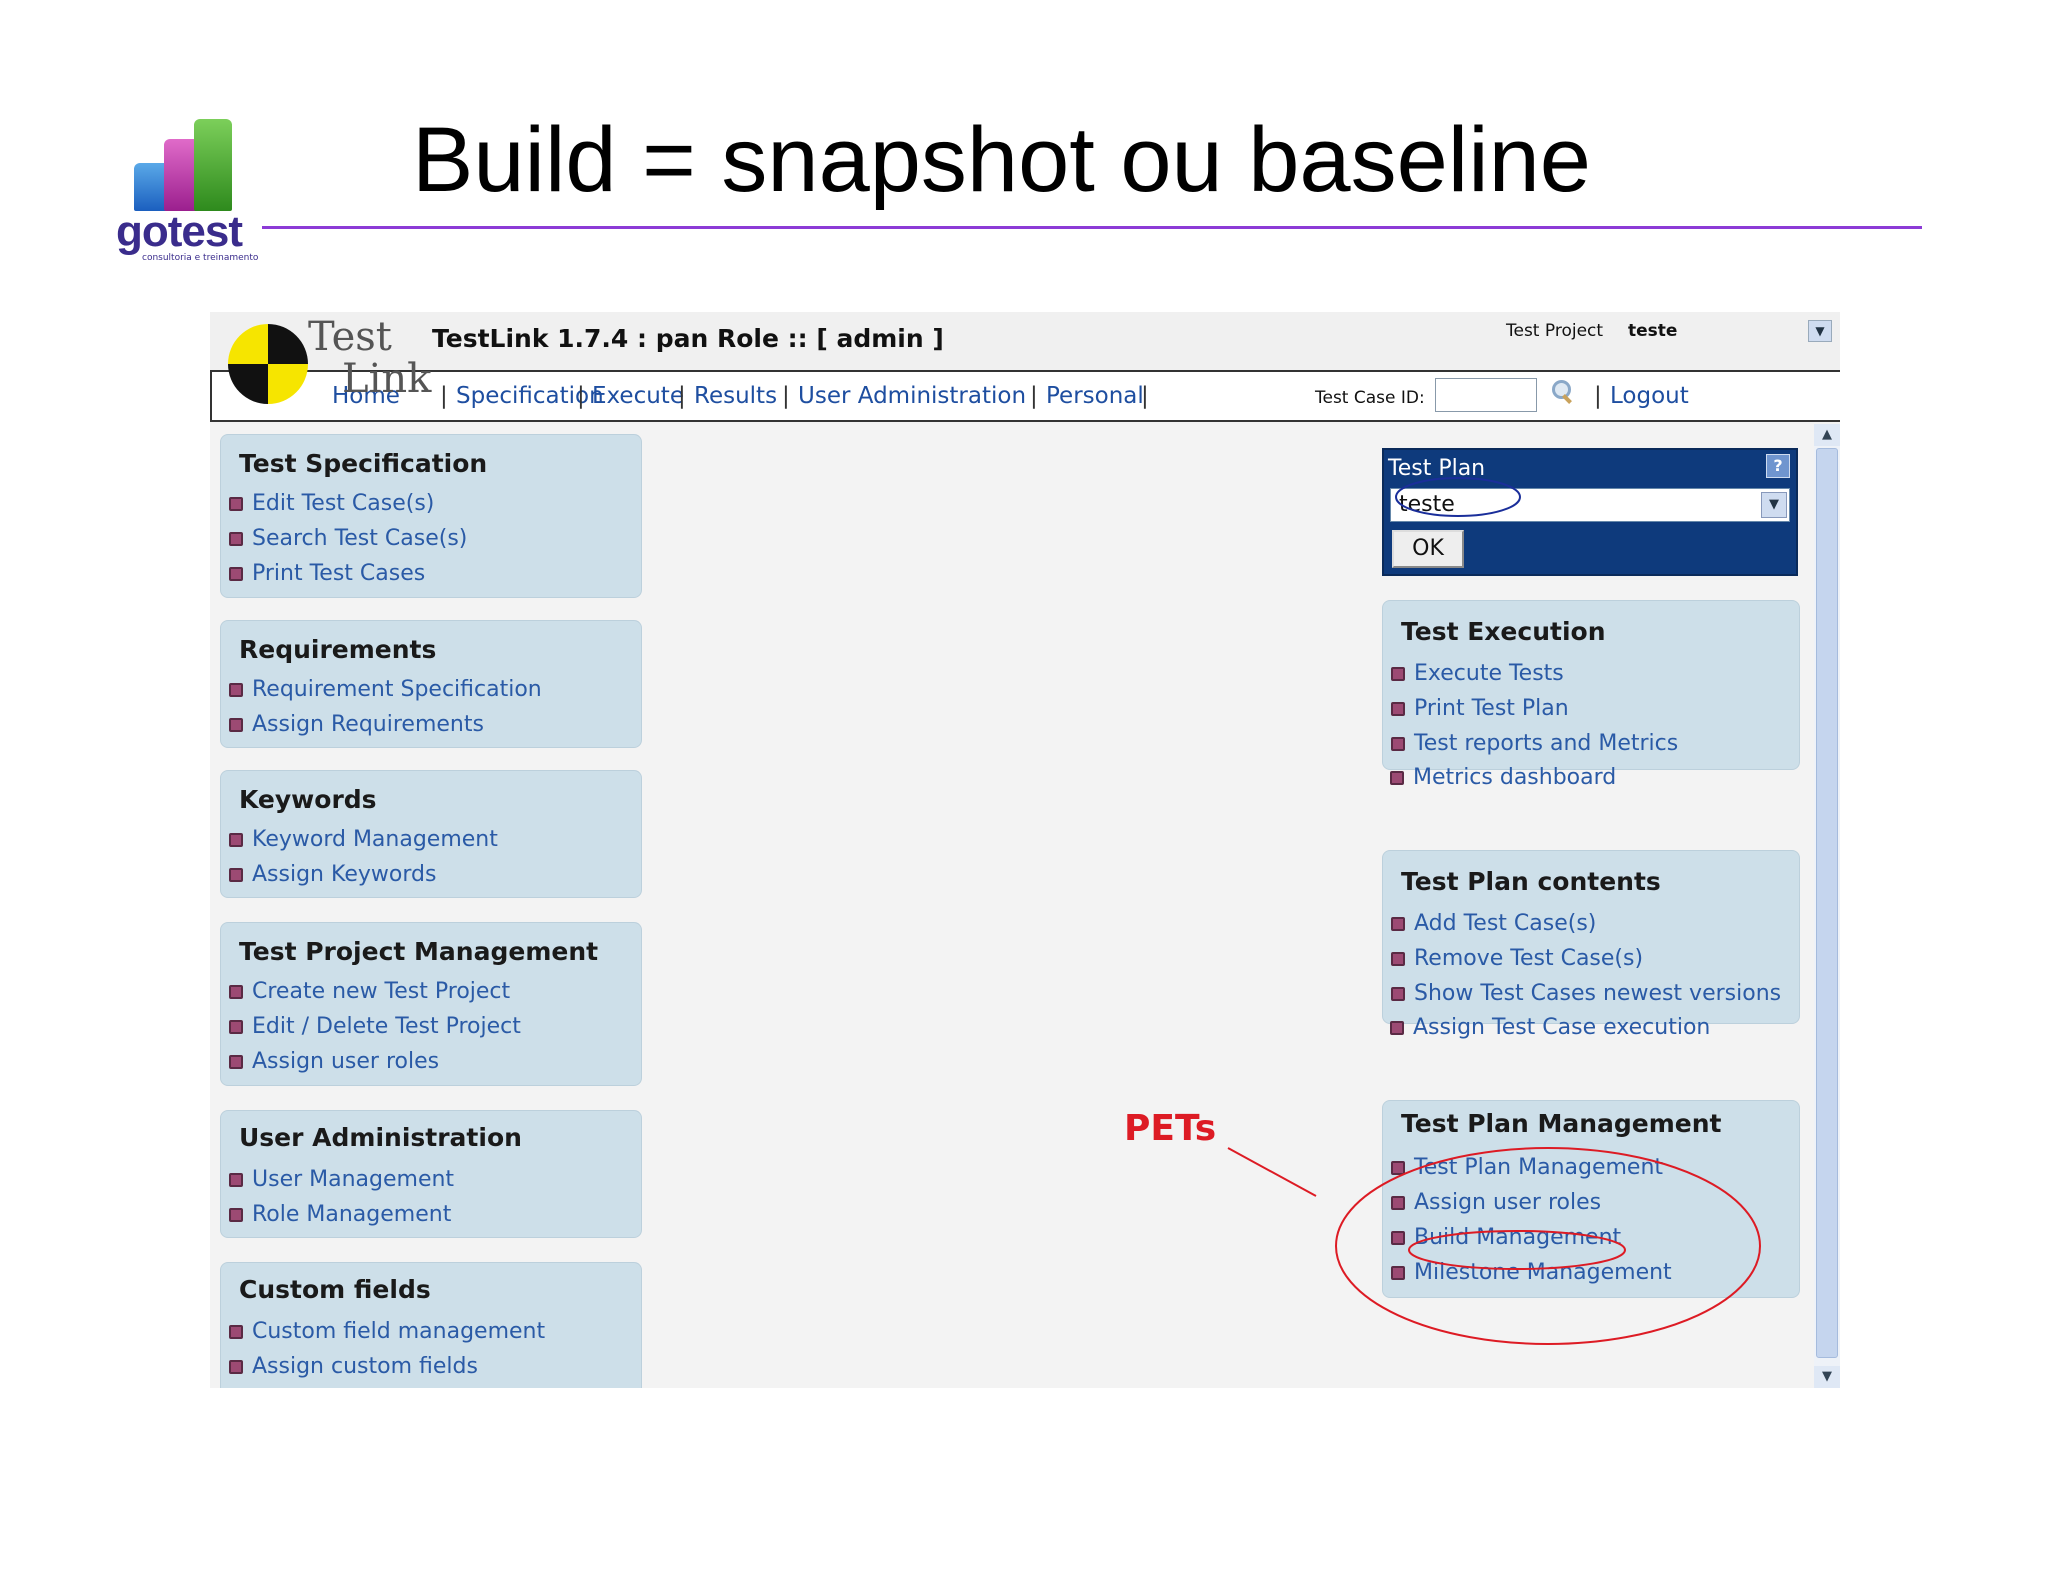 The image size is (2048, 1582). Describe the element at coordinates (399, 1331) in the screenshot. I see `menu-item-label: Custom field management` at that location.